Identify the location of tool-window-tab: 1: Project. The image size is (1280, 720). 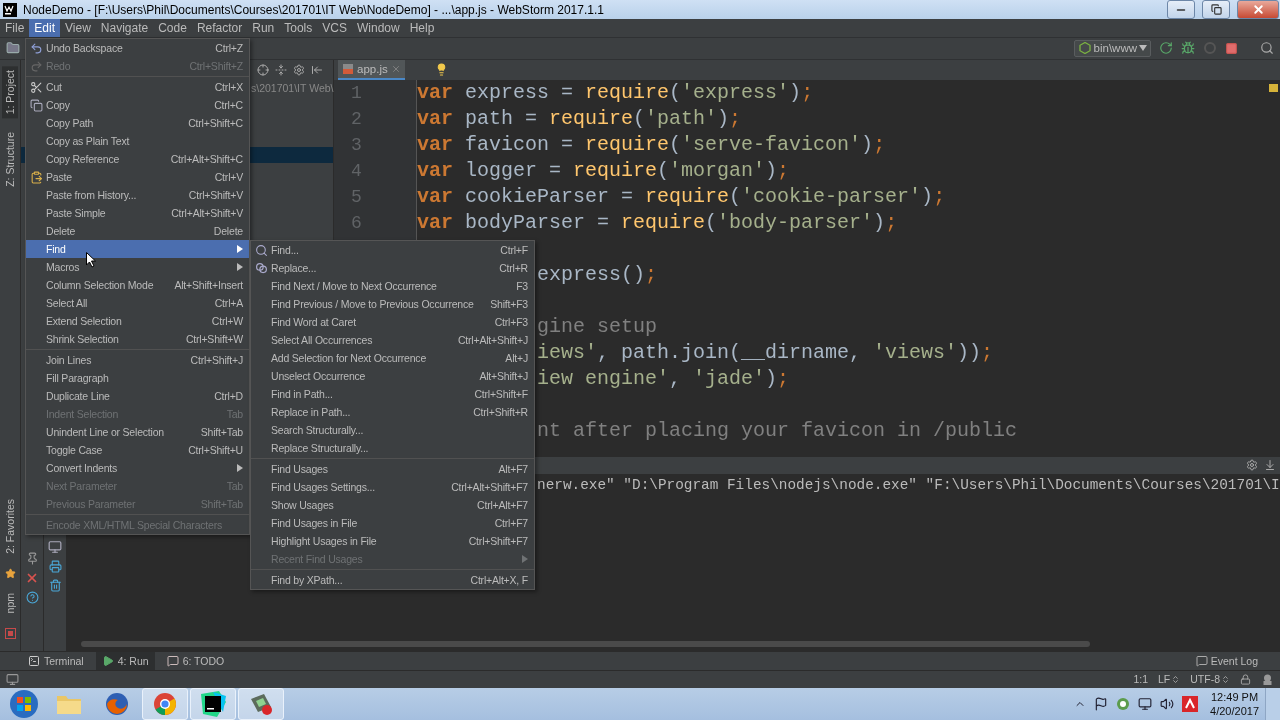
(10, 92).